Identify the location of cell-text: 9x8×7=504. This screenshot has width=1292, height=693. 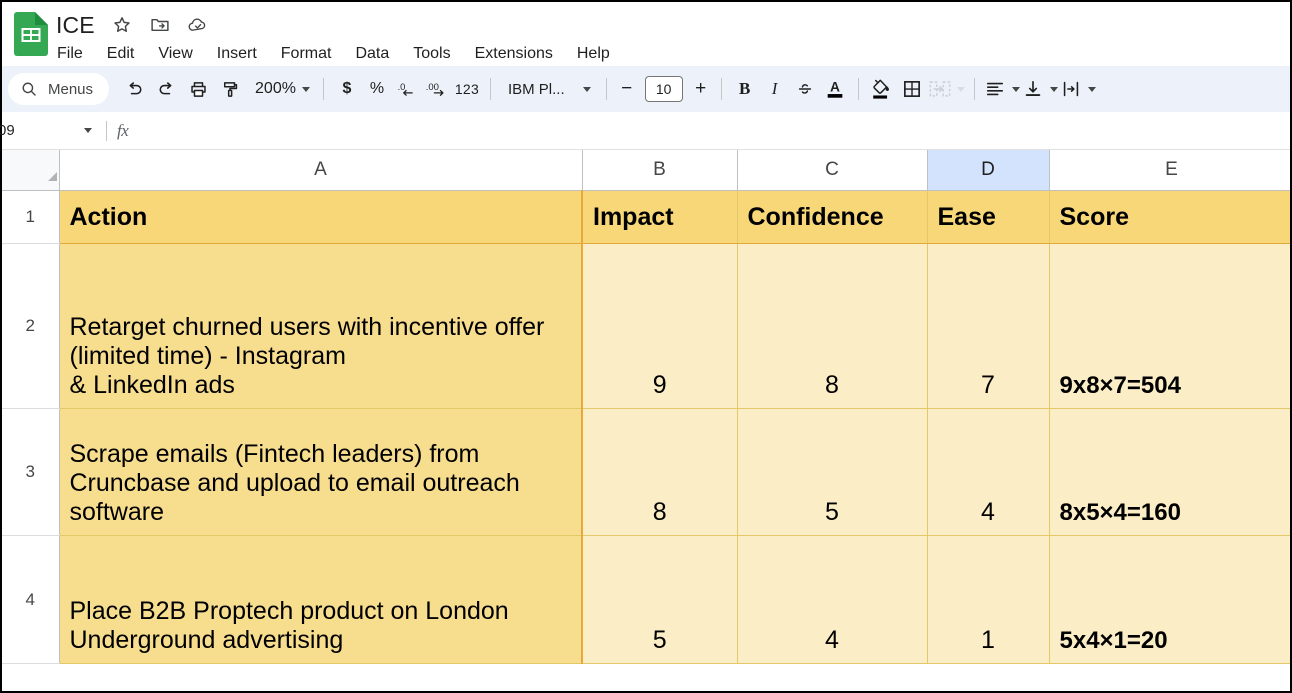
(1120, 386).